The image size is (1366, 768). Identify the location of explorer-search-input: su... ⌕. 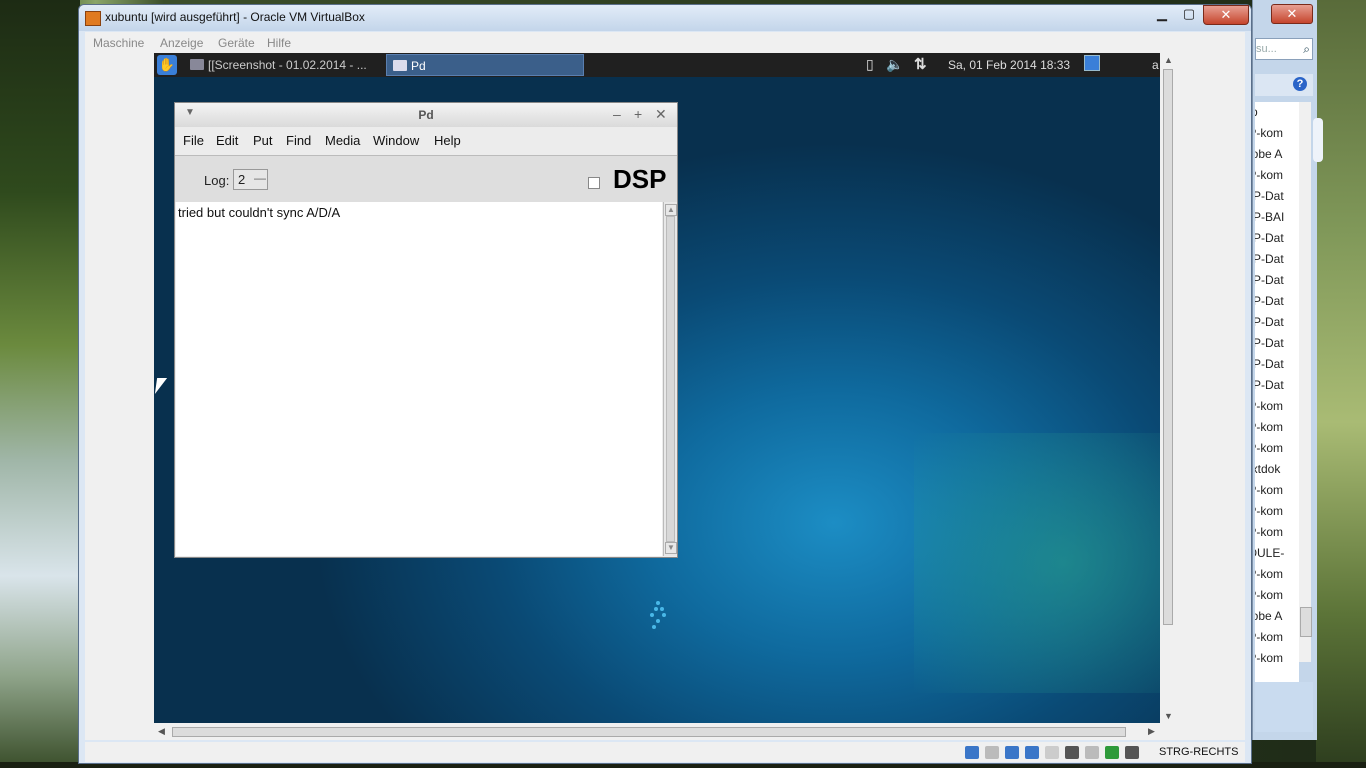
(1284, 49).